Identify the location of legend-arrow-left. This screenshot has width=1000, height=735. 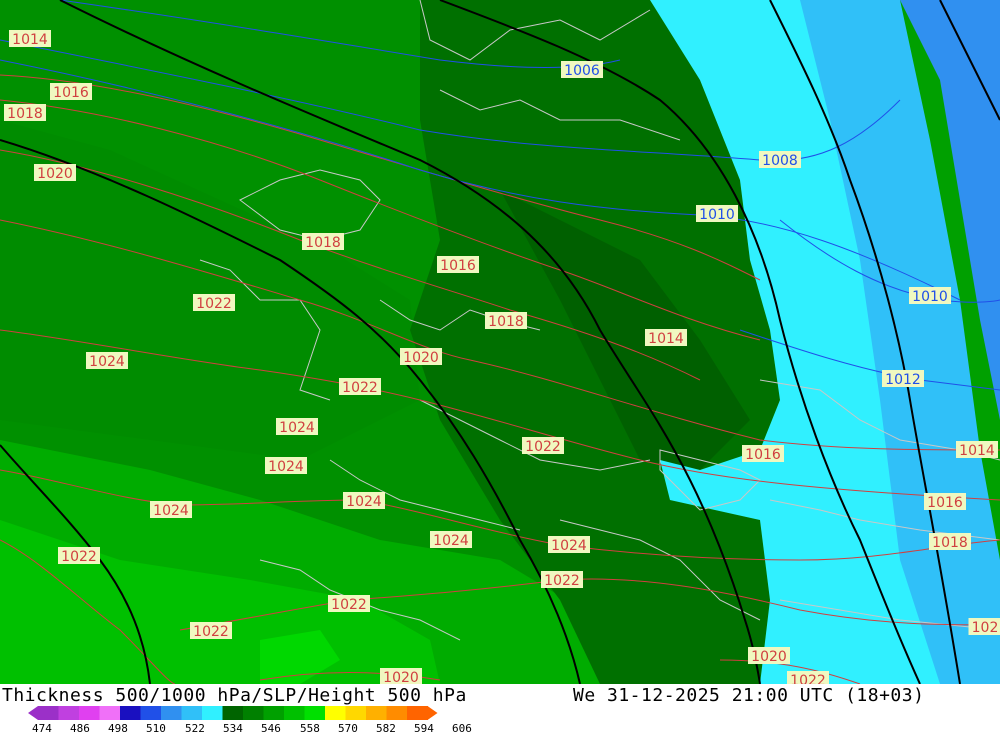
(33, 713).